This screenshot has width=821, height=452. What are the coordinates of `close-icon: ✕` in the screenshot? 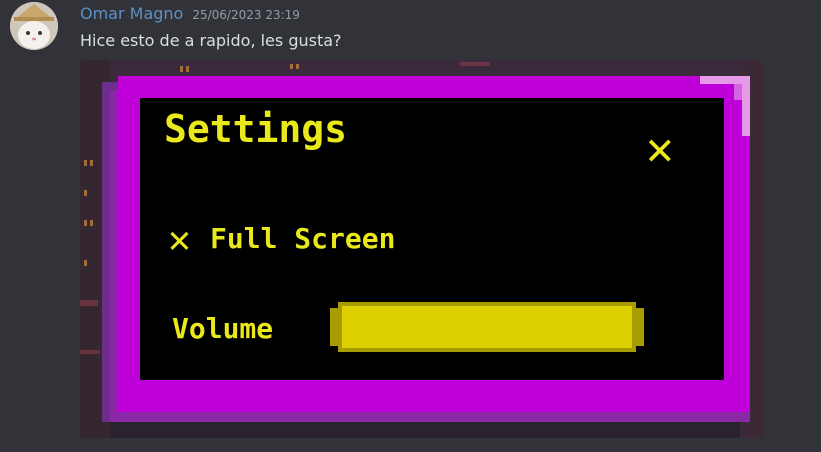 It's located at (660, 148).